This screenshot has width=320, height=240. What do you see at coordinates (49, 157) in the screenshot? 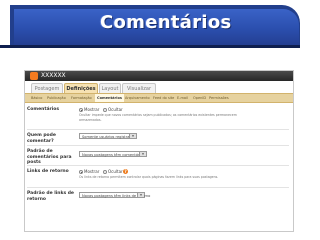
I see `setting-label-padrao-comentarios: Padrão de comentários para posts` at bounding box center [49, 157].